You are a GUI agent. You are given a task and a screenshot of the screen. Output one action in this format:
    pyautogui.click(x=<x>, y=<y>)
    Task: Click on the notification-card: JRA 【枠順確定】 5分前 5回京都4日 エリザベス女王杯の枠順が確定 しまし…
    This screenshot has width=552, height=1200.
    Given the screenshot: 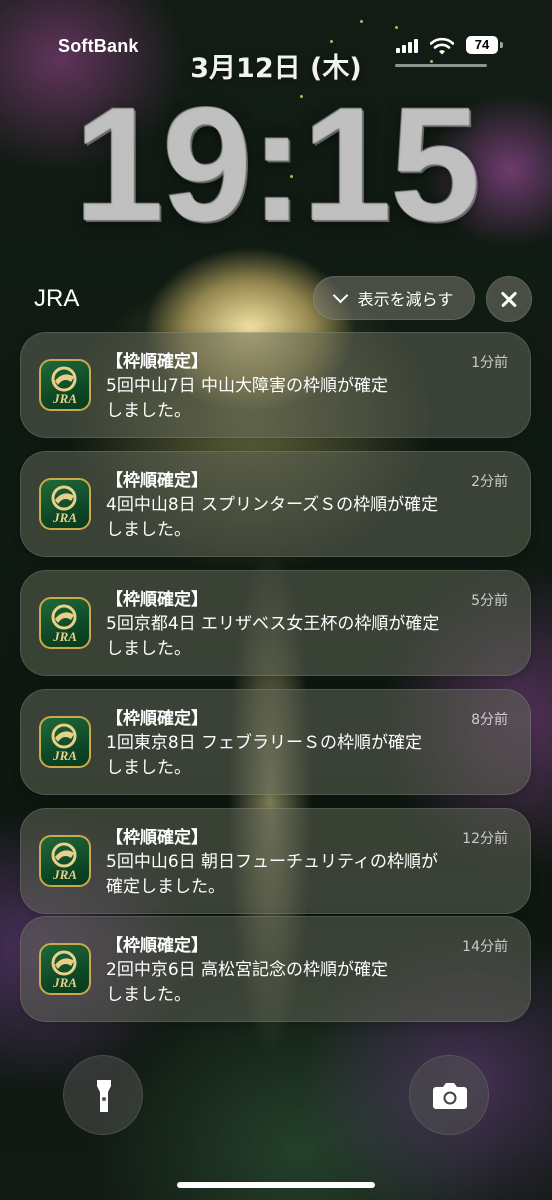 What is the action you would take?
    pyautogui.click(x=275, y=623)
    